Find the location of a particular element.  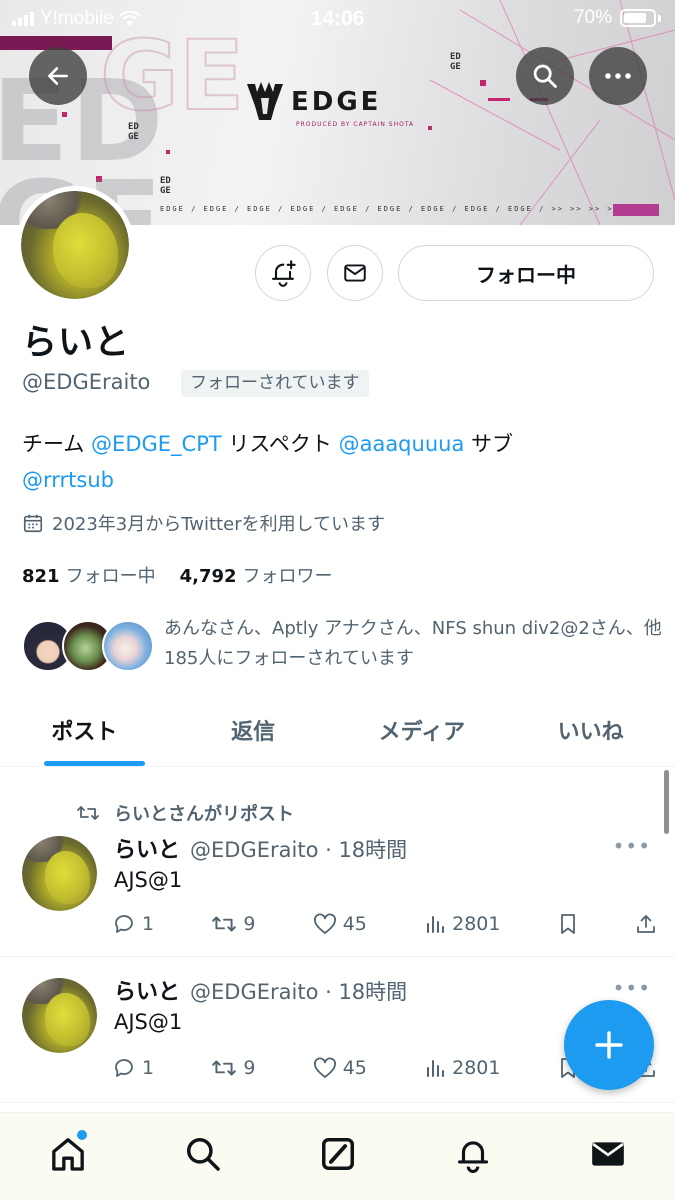

join-date-text: 2023年3月からTwitterを利用しています is located at coordinates (219, 524).